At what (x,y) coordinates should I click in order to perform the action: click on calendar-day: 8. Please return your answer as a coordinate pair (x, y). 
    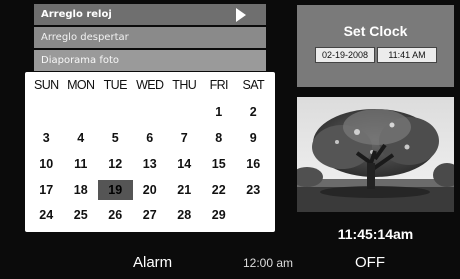
    Looking at the image, I should click on (219, 138).